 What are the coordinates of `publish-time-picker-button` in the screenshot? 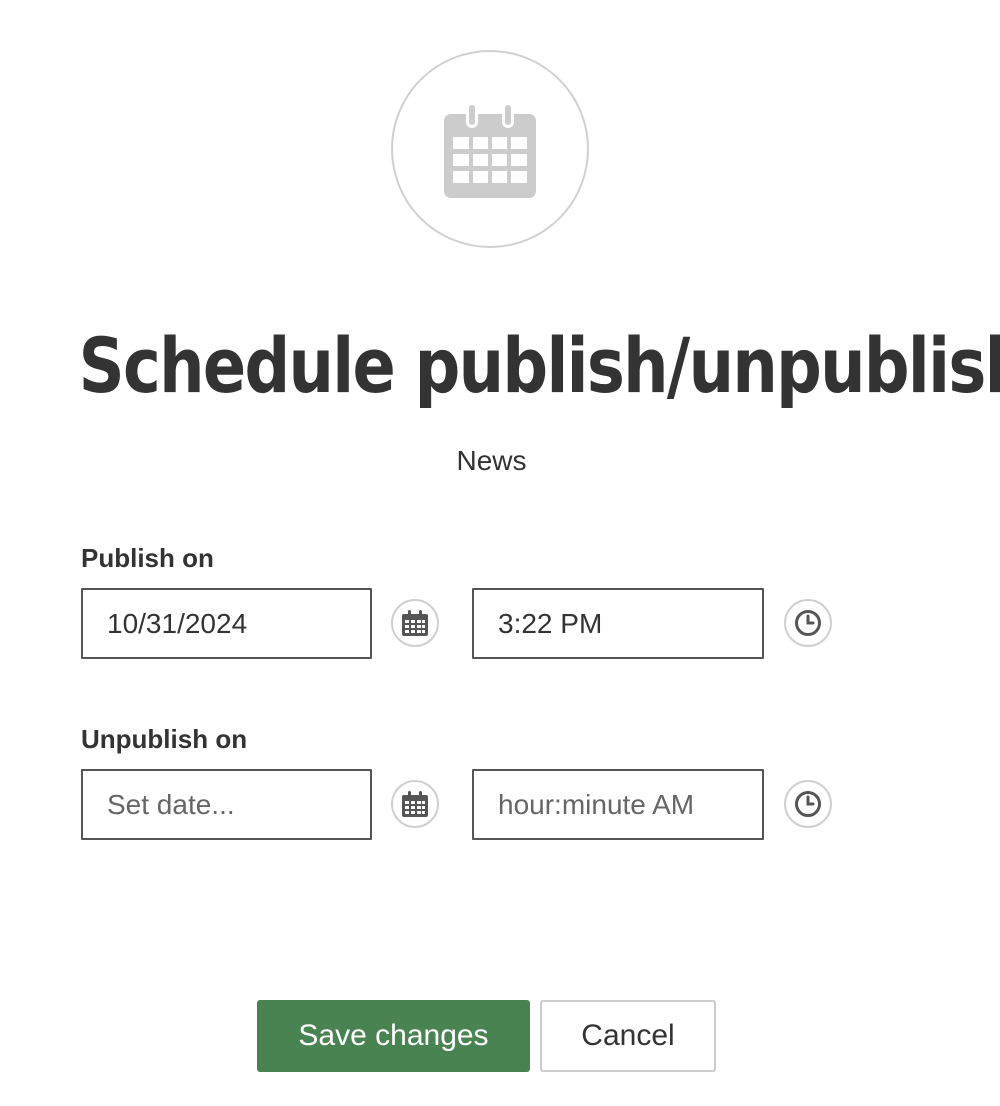 It's located at (808, 623).